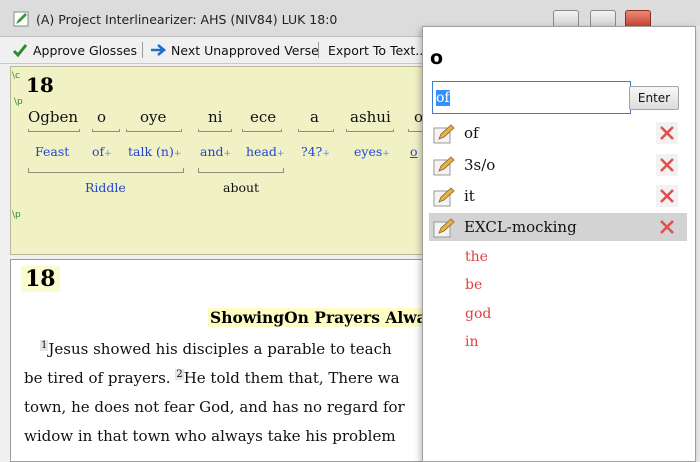 The height and width of the screenshot is (462, 700). What do you see at coordinates (151, 151) in the screenshot?
I see `gloss-text: talk (n)` at bounding box center [151, 151].